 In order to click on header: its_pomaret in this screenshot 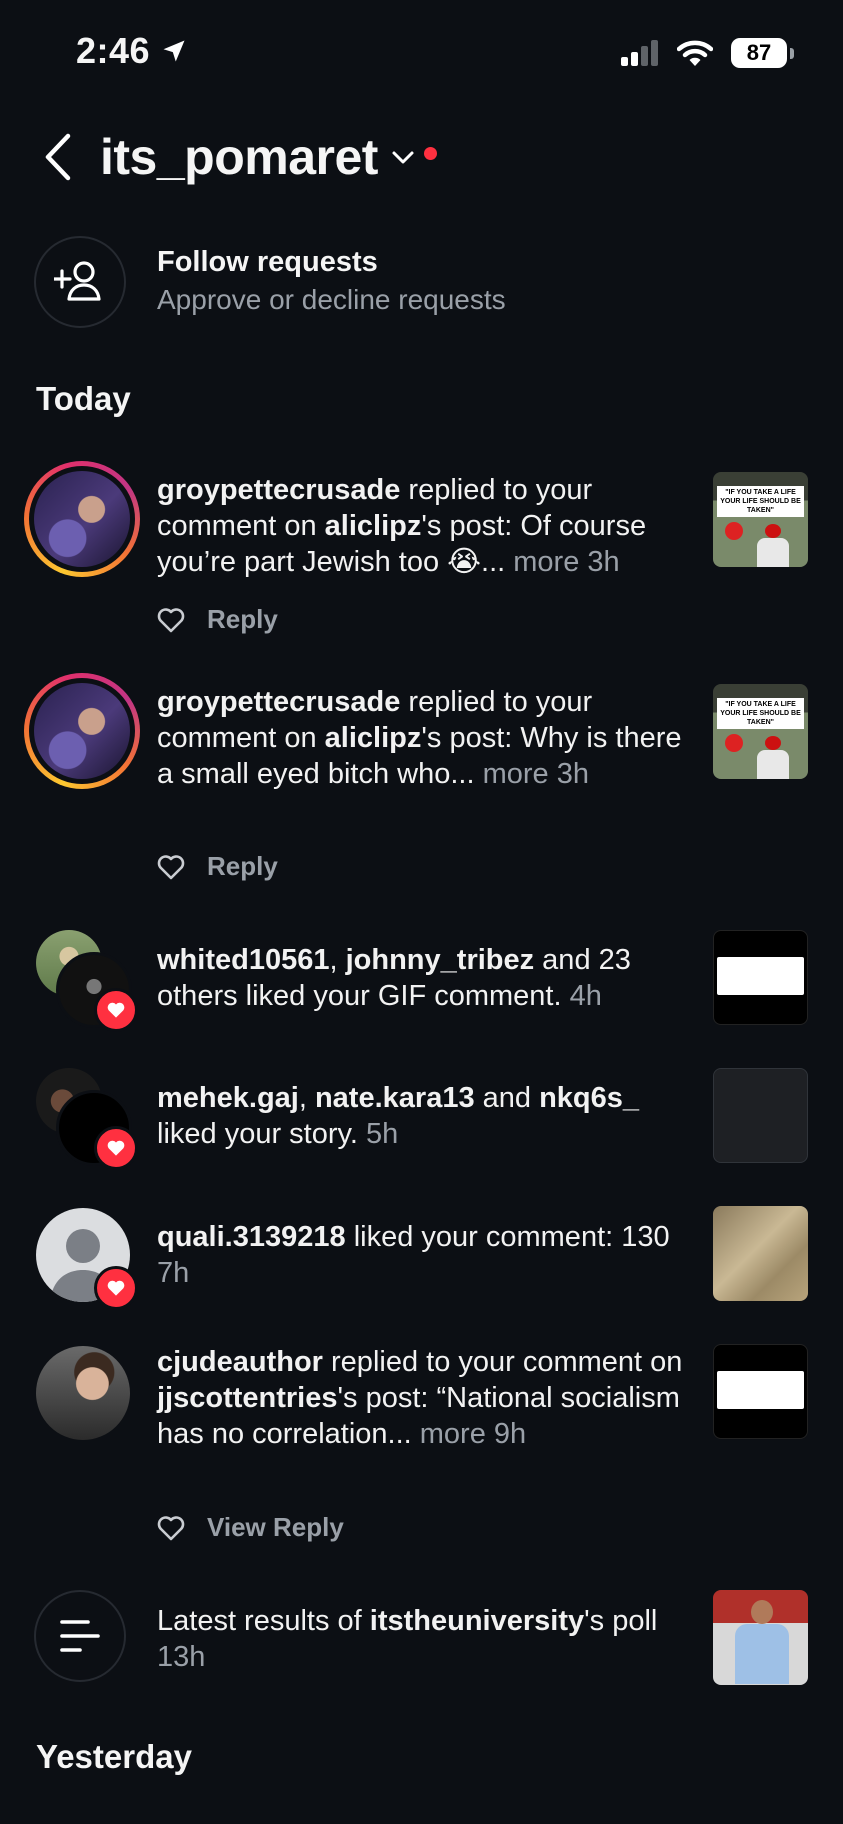, I will do `click(239, 157)`.